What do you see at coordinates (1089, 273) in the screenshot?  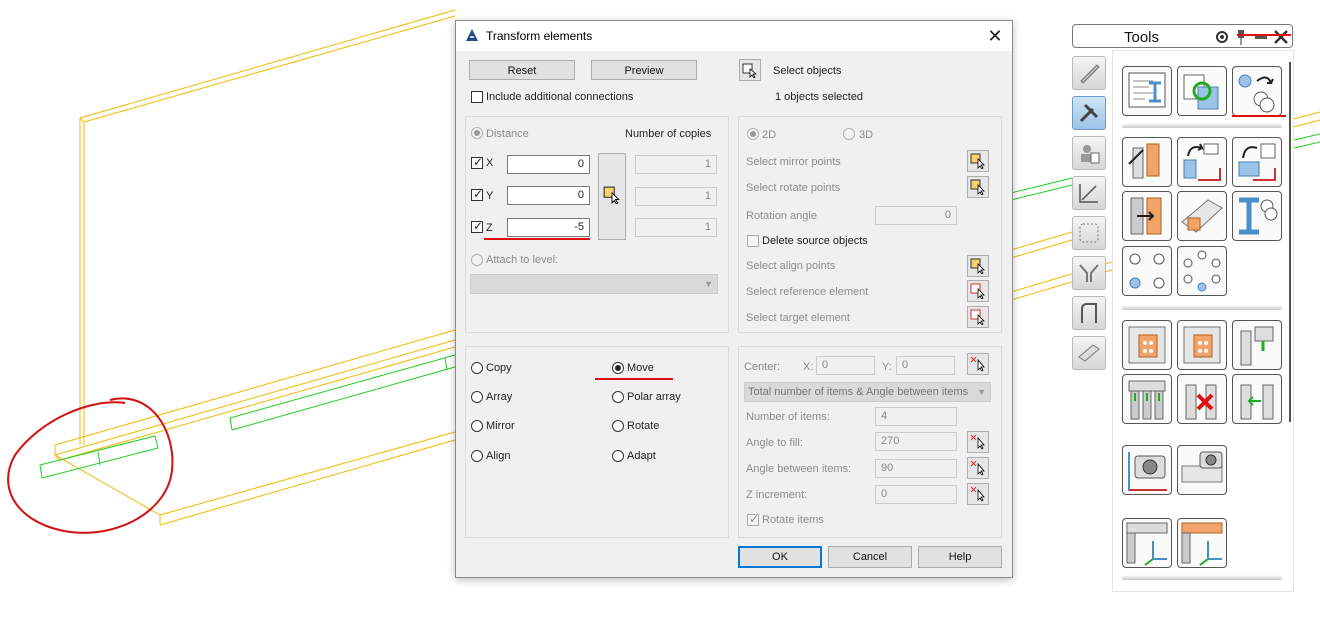 I see `sidebar-tab-connect` at bounding box center [1089, 273].